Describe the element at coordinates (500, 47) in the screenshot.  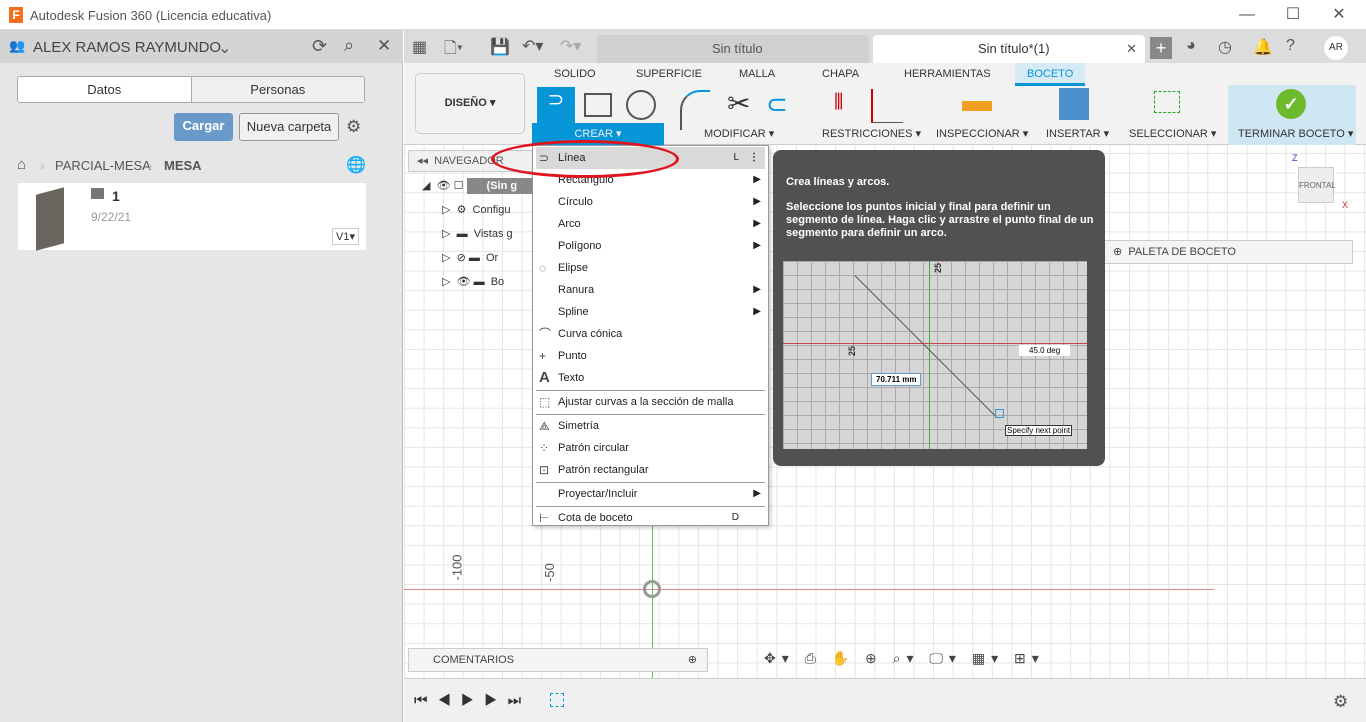
I see `save-icon: 💾` at that location.